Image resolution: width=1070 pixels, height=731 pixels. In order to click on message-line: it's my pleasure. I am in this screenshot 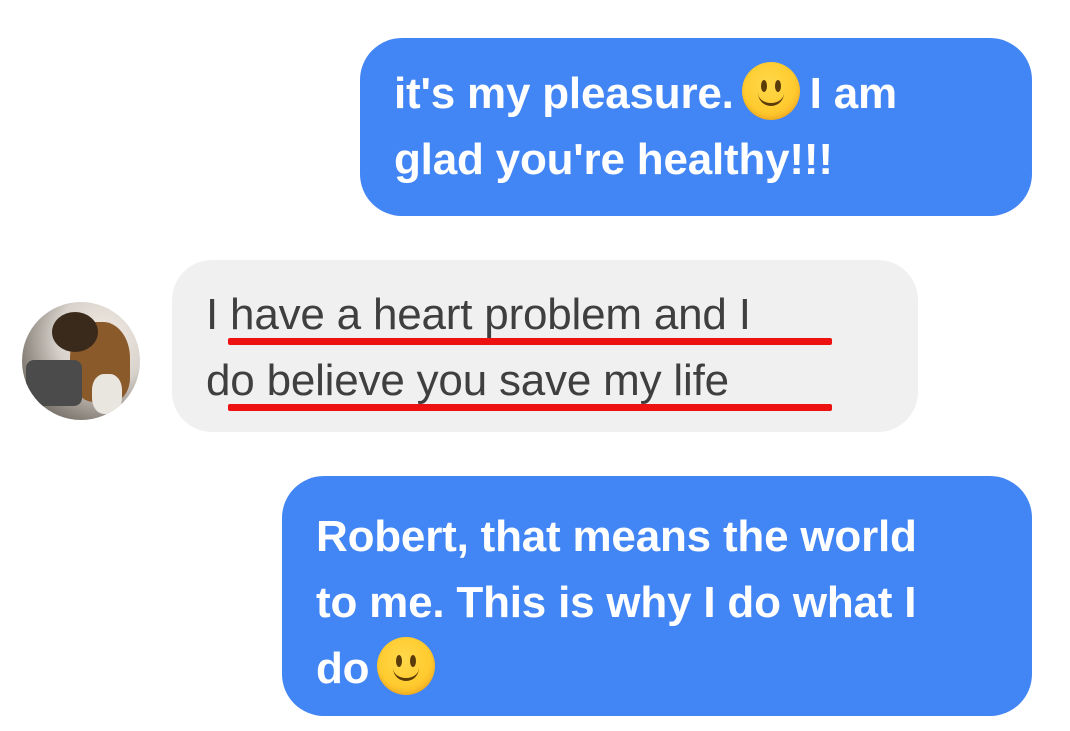, I will do `click(713, 94)`.